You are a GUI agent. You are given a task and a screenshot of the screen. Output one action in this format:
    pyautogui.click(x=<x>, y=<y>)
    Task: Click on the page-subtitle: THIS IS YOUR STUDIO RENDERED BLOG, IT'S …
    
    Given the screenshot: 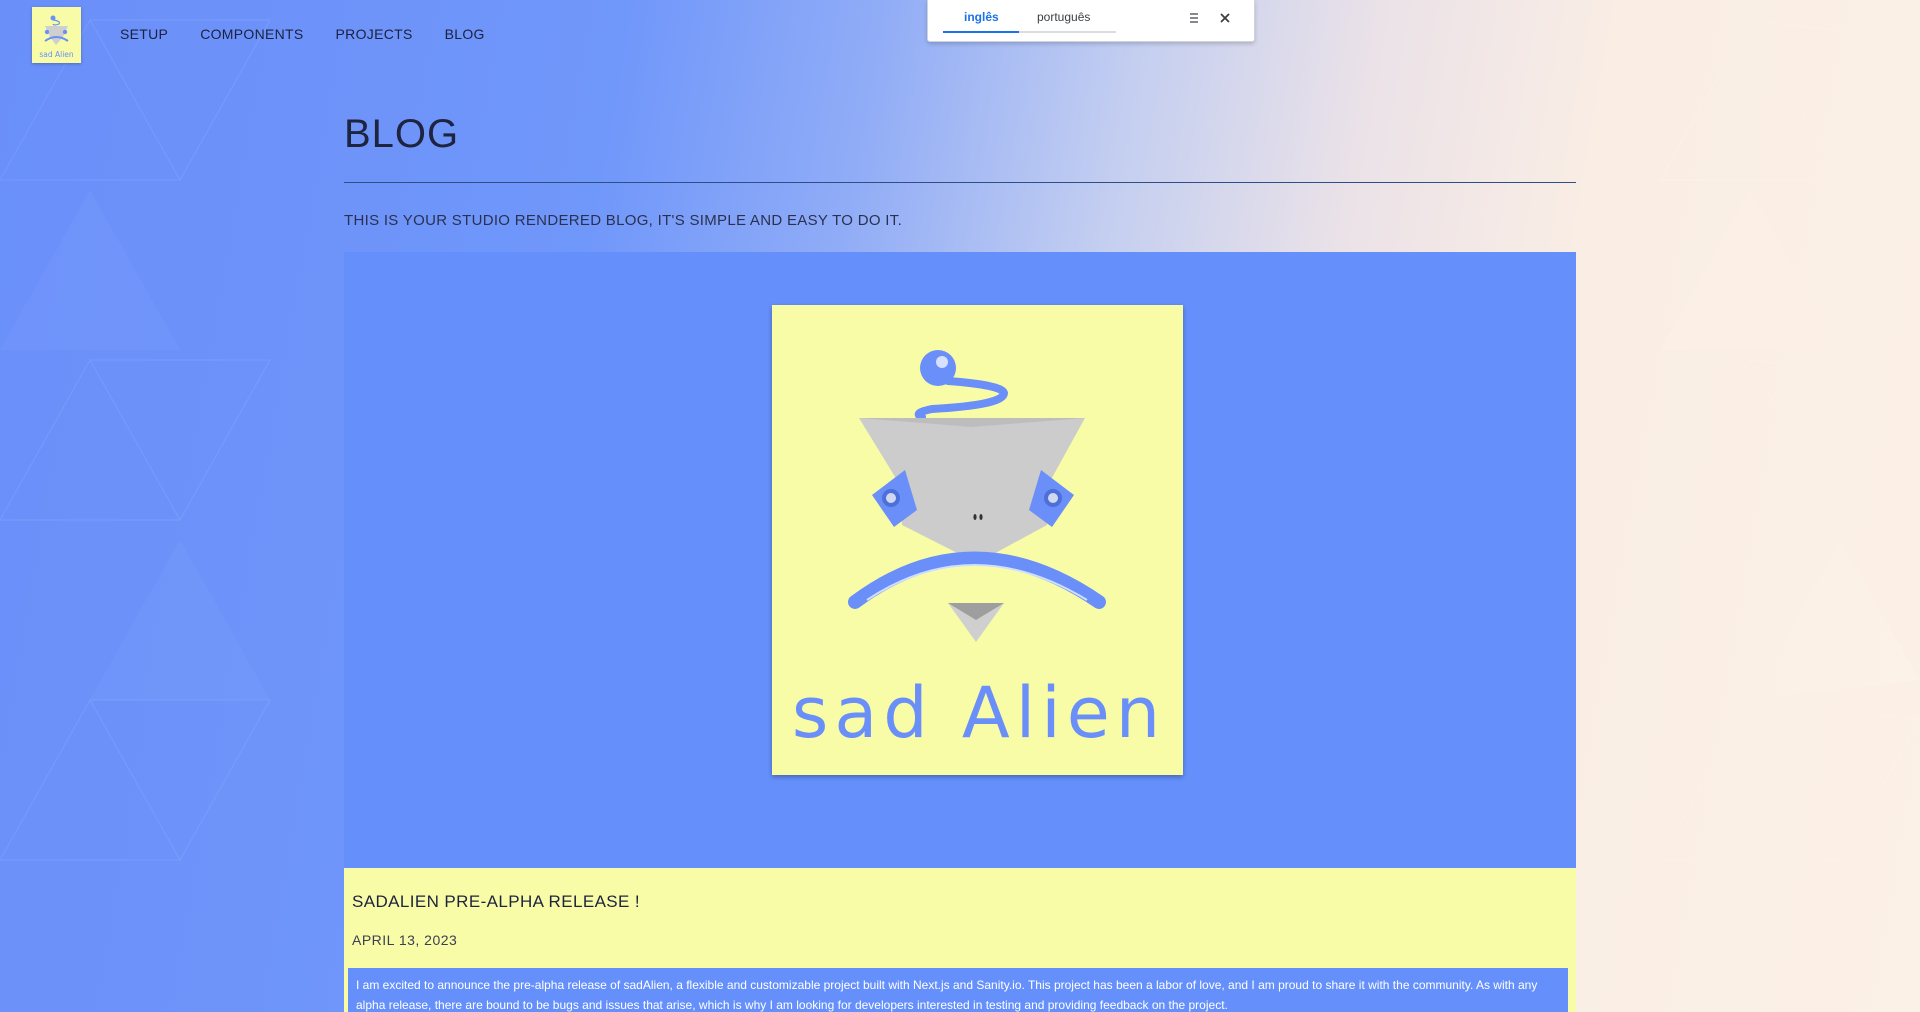 What is the action you would take?
    pyautogui.click(x=623, y=220)
    